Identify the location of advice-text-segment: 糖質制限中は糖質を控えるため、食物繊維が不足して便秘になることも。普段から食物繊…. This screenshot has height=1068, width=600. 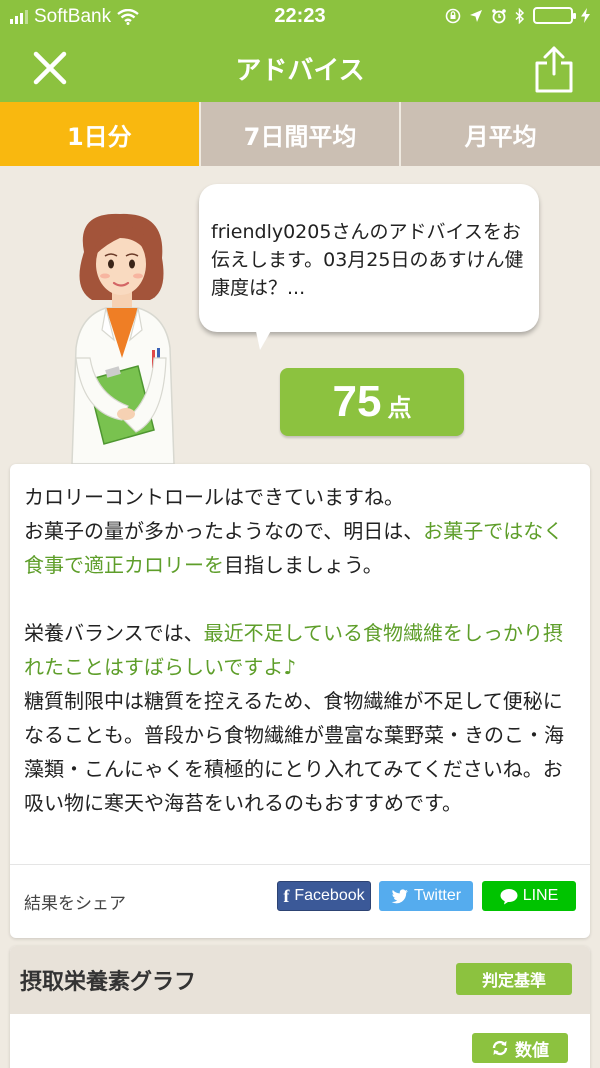
(294, 752).